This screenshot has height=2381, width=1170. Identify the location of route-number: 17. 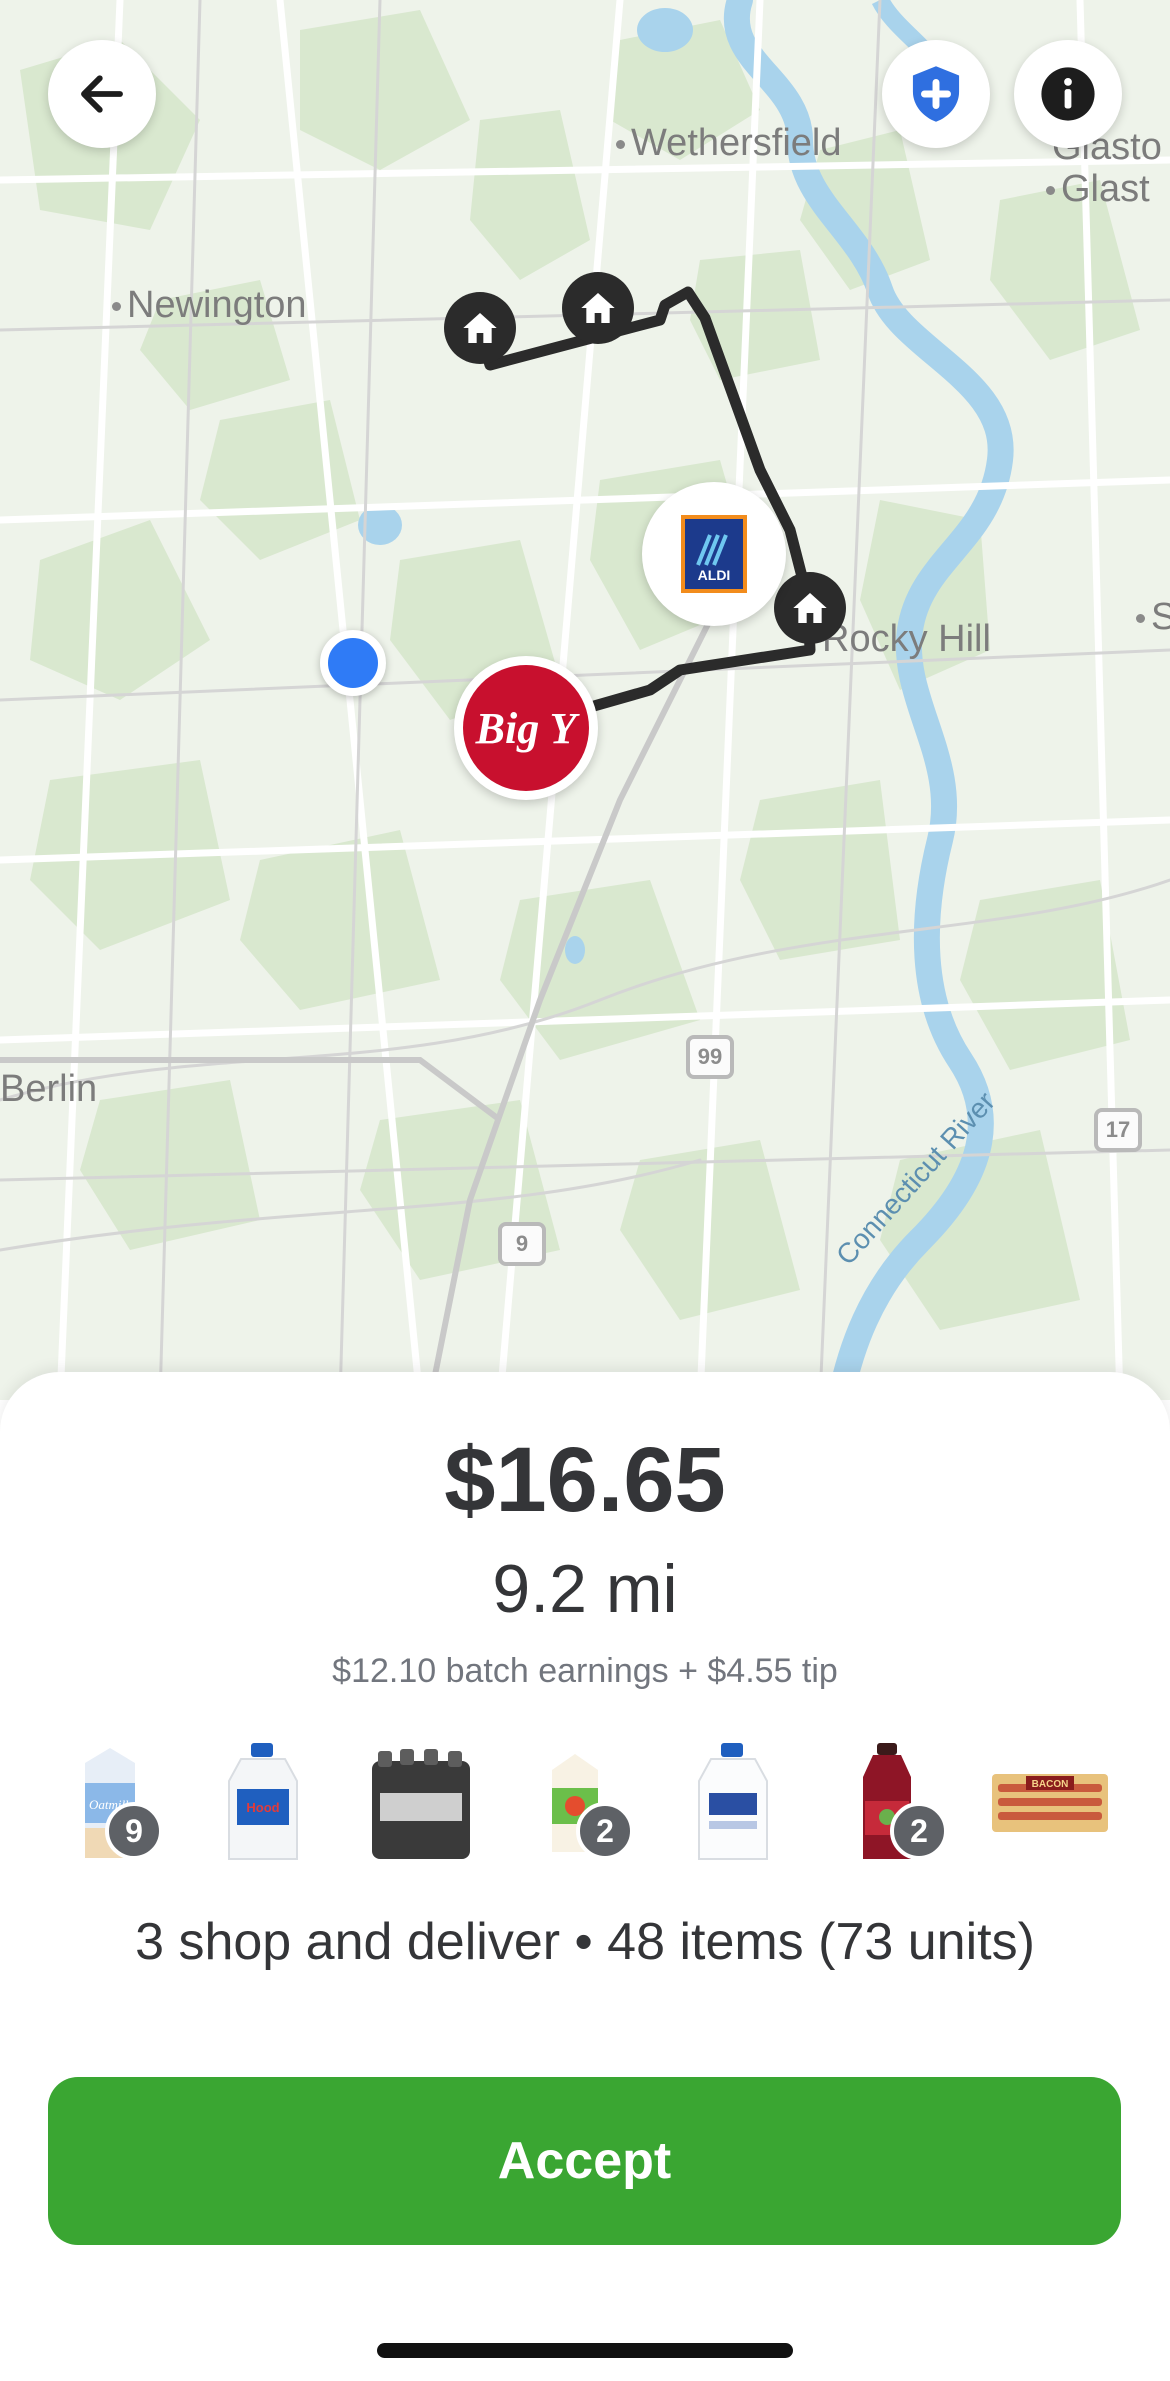
(1118, 1129).